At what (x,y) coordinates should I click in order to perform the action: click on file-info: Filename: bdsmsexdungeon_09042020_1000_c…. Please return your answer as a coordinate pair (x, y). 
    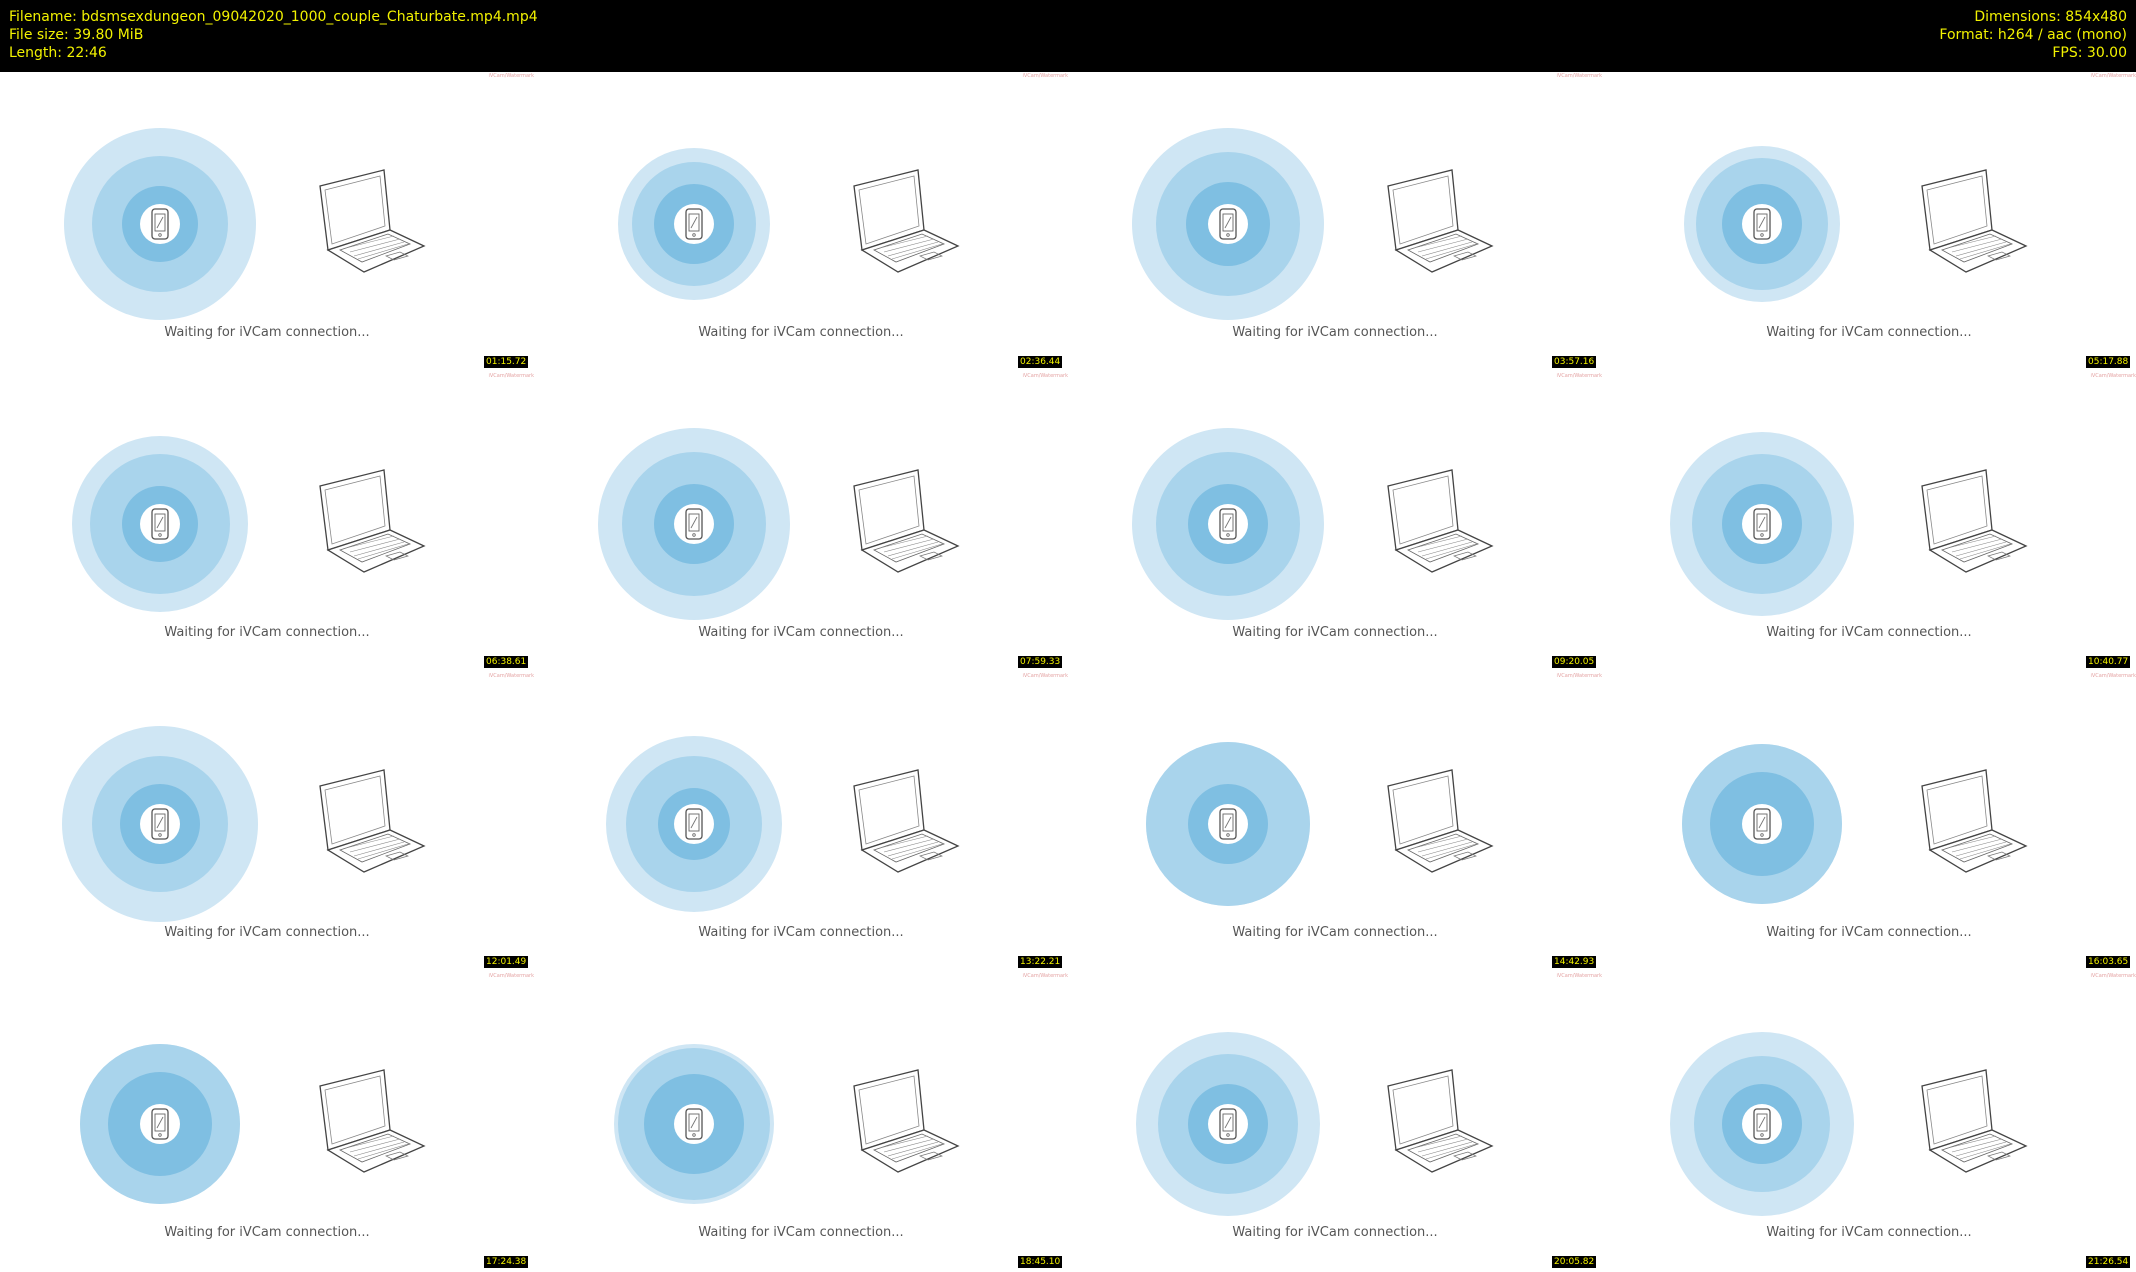
    Looking at the image, I should click on (273, 35).